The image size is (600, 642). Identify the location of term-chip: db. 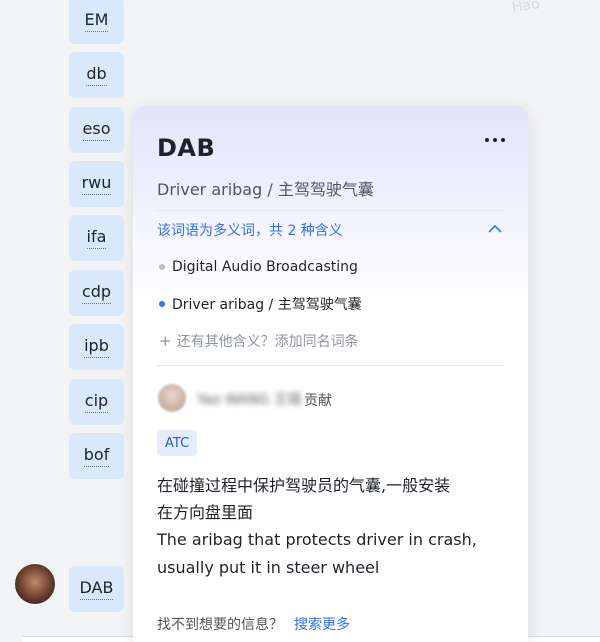
(96, 75).